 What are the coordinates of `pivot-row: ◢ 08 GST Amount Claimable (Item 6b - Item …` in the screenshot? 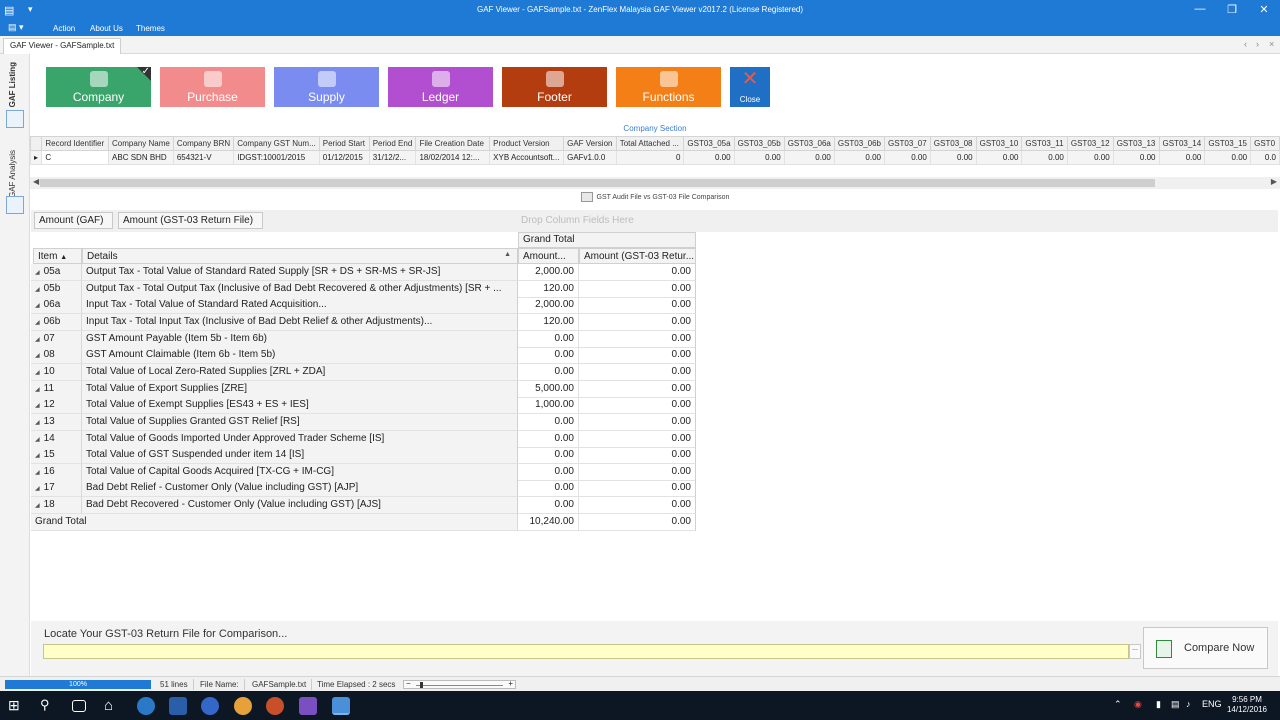 It's located at (363, 356).